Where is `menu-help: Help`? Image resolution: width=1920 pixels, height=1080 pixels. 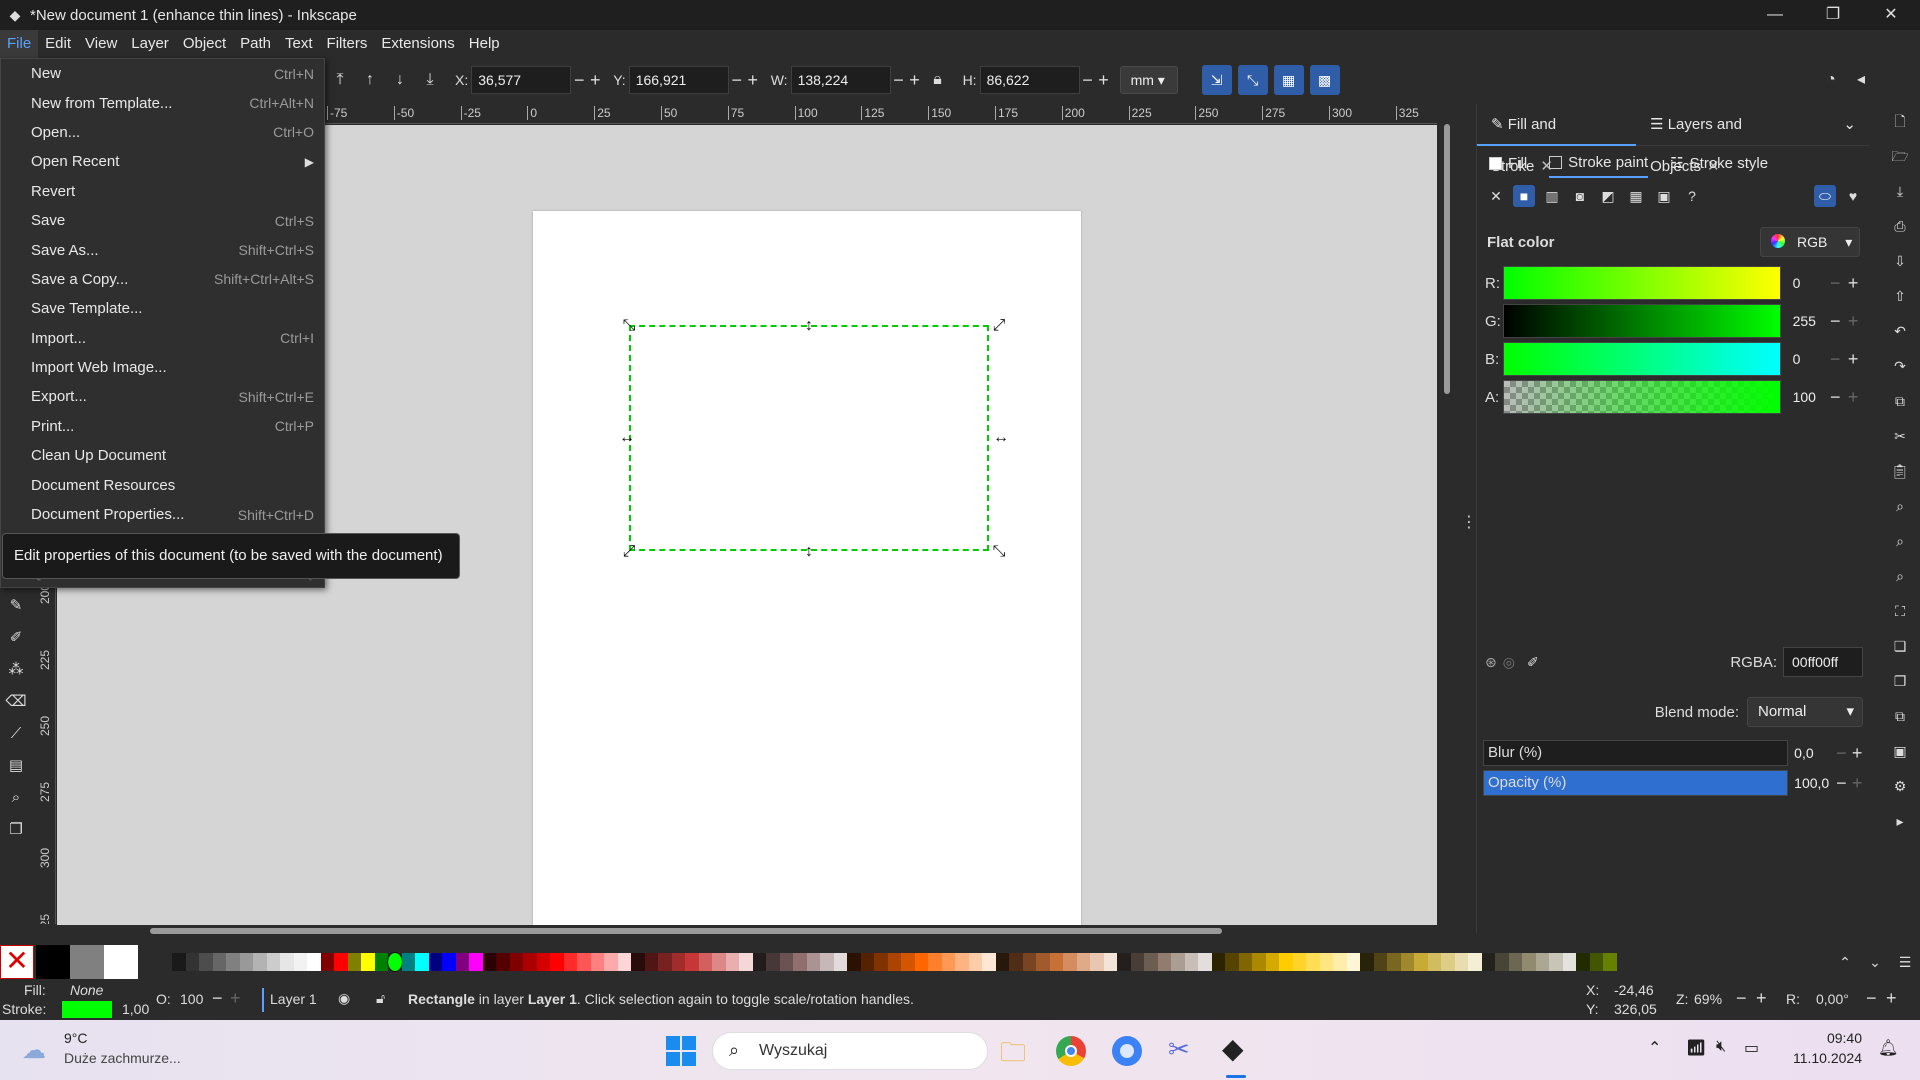
menu-help: Help is located at coordinates (484, 44).